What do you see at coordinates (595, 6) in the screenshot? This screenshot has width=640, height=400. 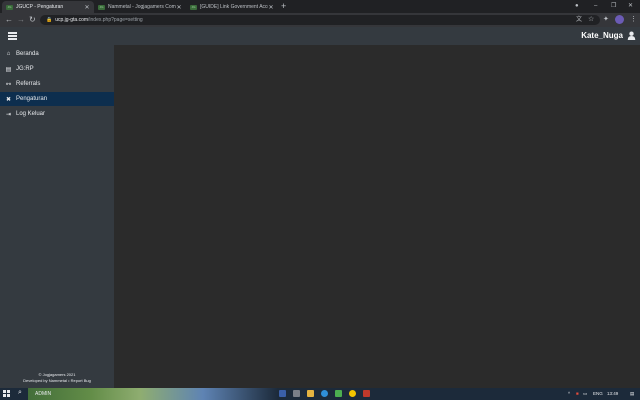 I see `minimize-window-button: –` at bounding box center [595, 6].